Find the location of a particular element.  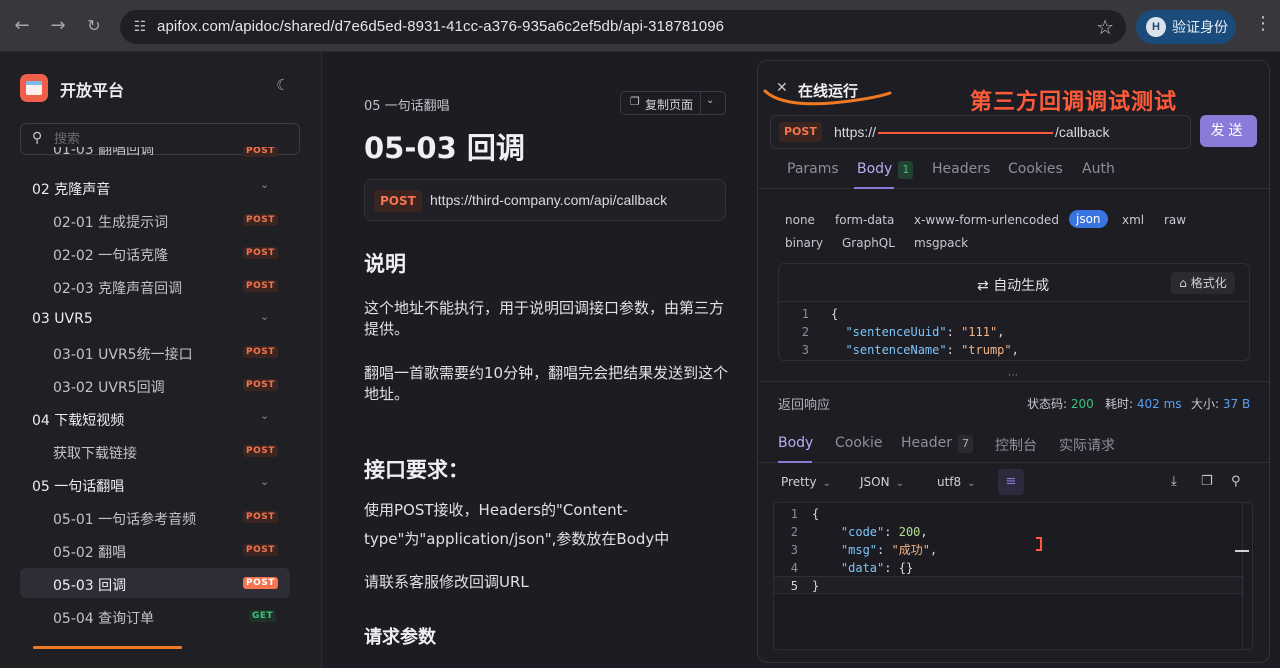

sidebar-item: 05-04 查询订单 GET is located at coordinates (155, 616).